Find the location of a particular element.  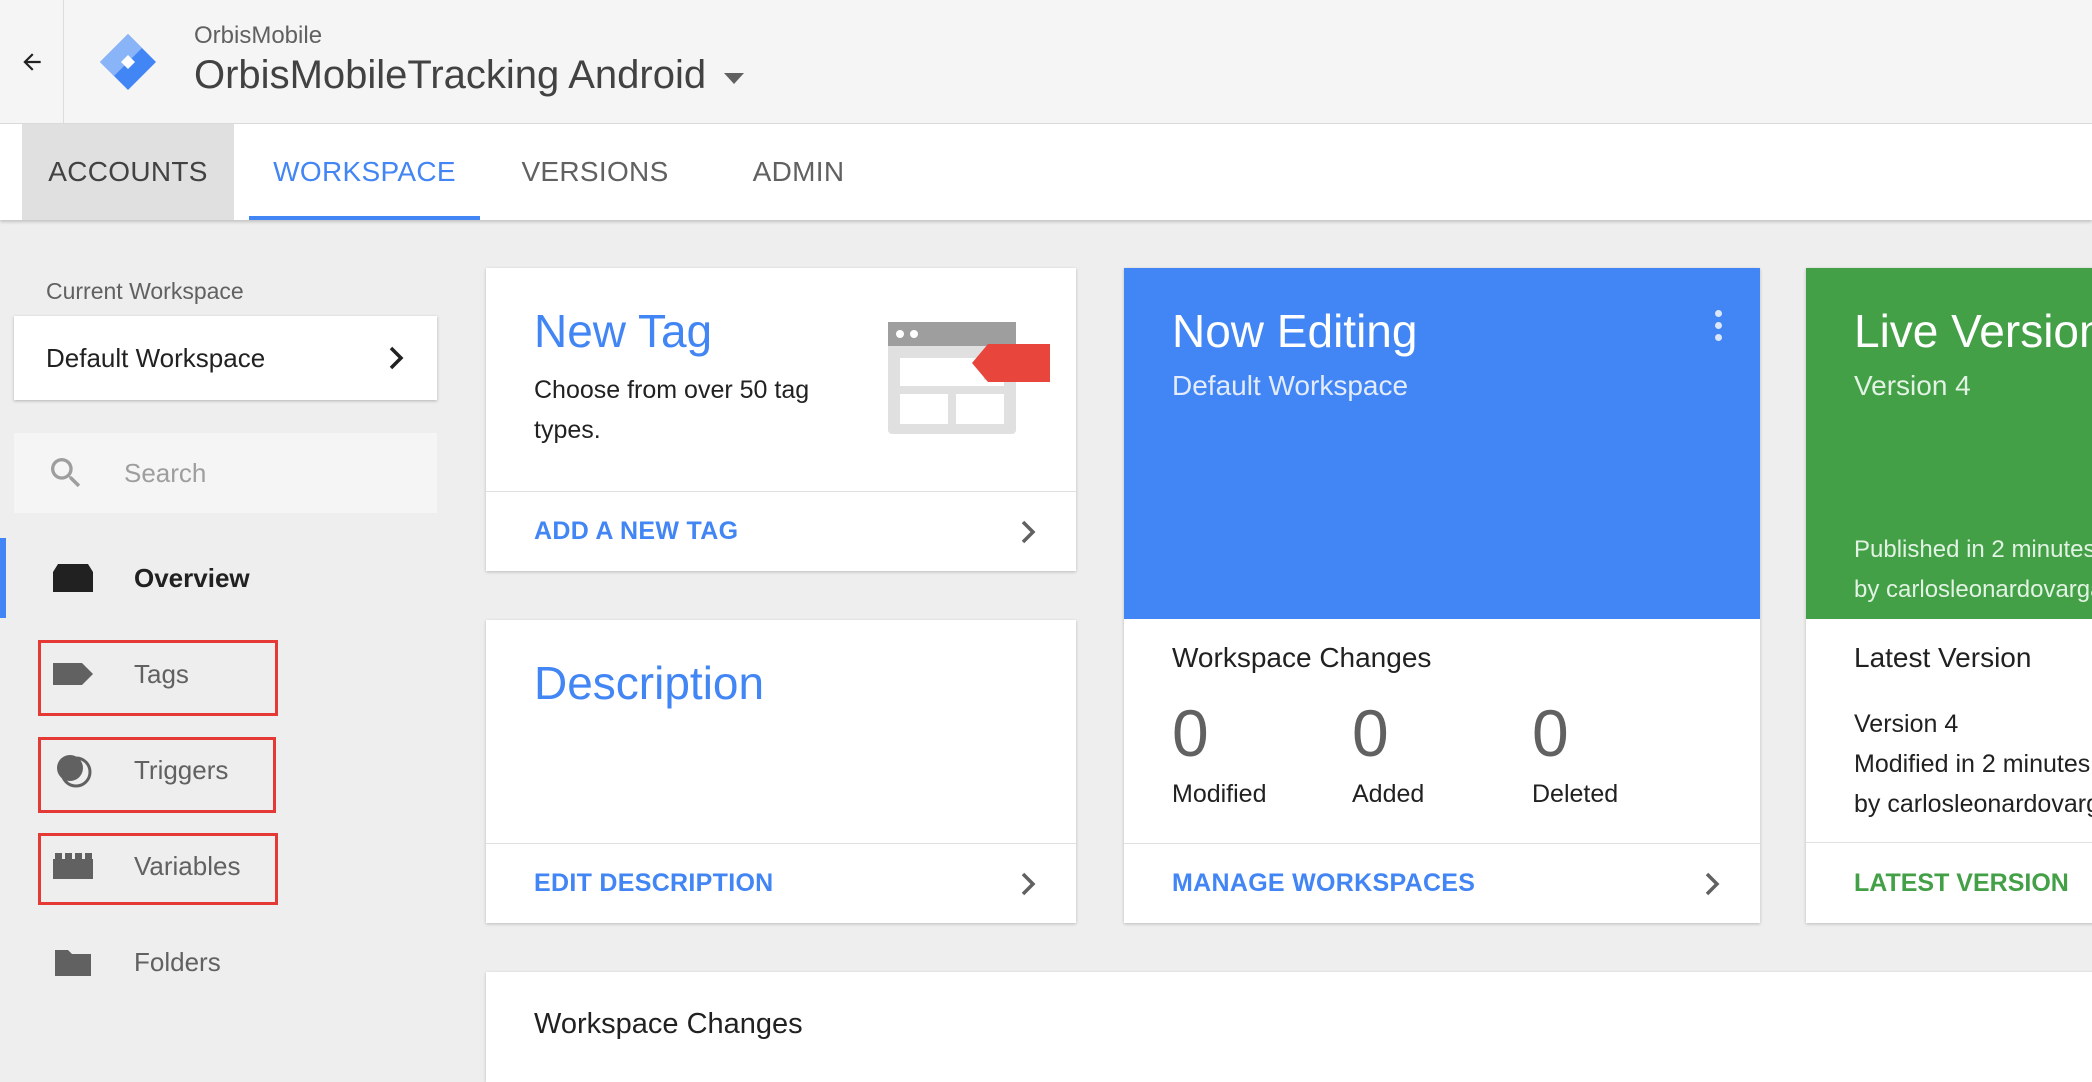

sidebar-item-folders: Folders is located at coordinates (220, 962).